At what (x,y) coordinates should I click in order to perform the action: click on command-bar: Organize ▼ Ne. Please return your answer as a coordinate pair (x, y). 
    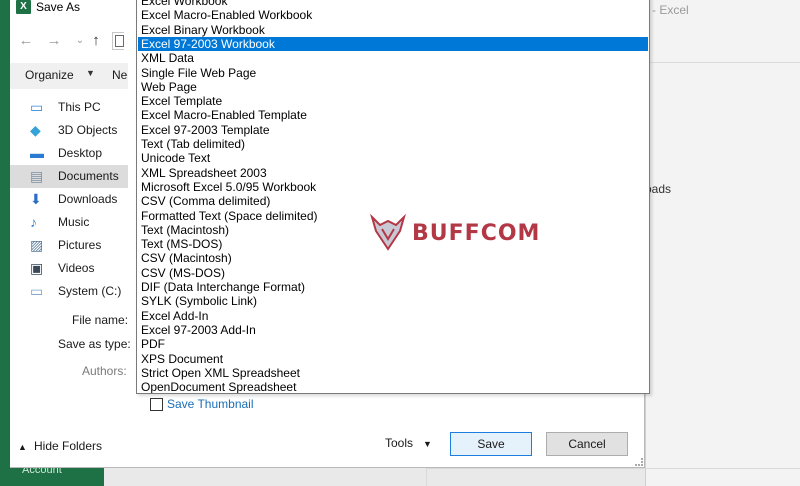
    Looking at the image, I should click on (69, 76).